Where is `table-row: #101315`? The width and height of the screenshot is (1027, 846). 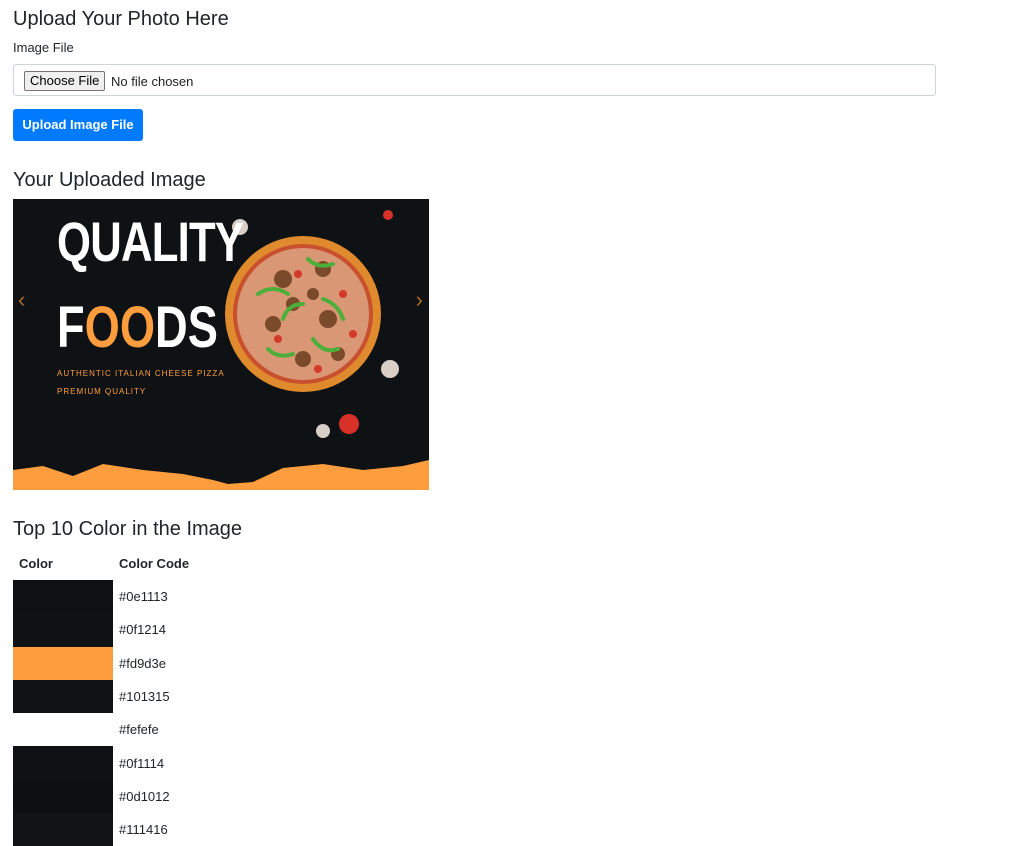
table-row: #101315 is located at coordinates (104, 696).